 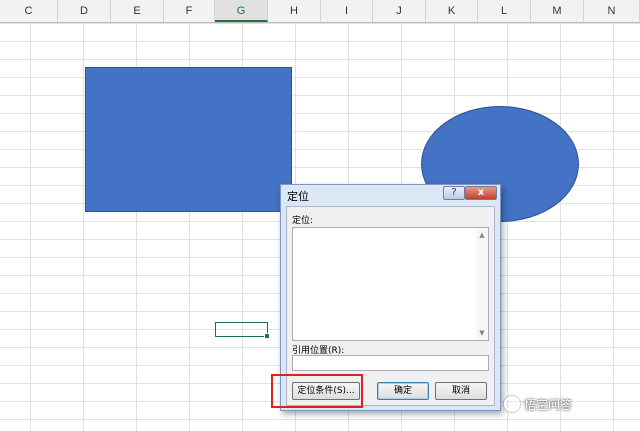 I want to click on rectangle-shape, so click(x=188, y=139).